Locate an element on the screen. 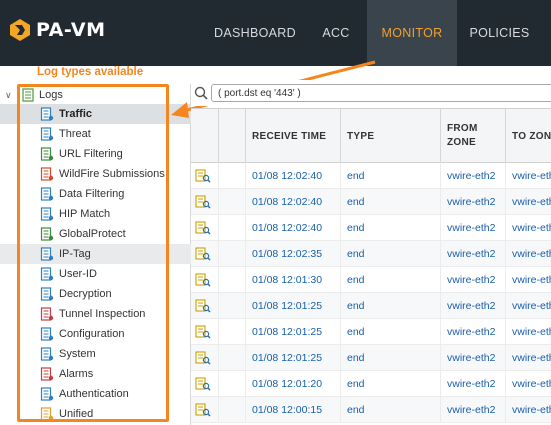 The width and height of the screenshot is (551, 425). table-row: 01/08 12:02:35endvwire-eth2vwire-eth3 is located at coordinates (371, 254).